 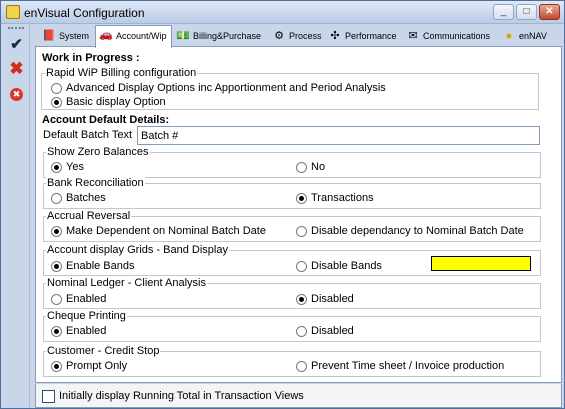 What do you see at coordinates (91, 58) in the screenshot?
I see `wip-heading: Work in Progress :` at bounding box center [91, 58].